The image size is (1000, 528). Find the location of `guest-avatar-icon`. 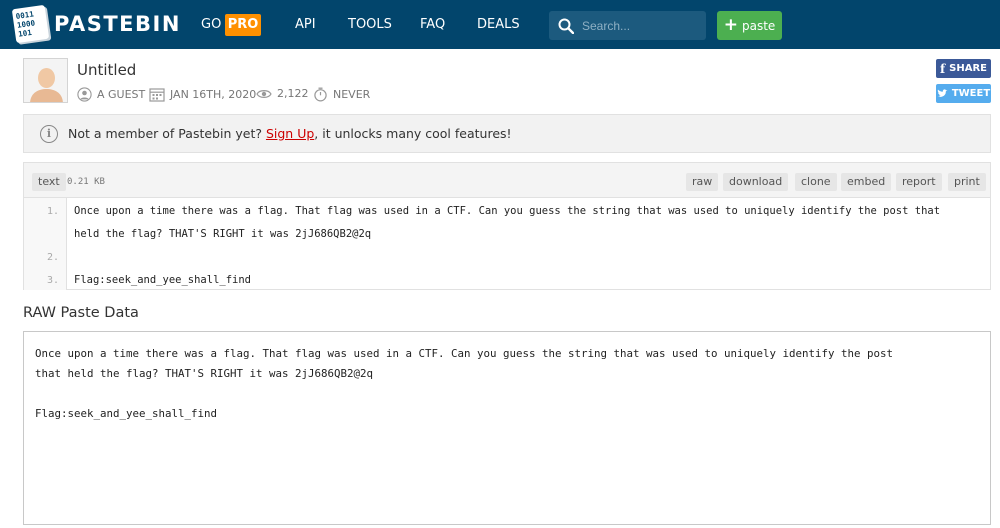

guest-avatar-icon is located at coordinates (45, 80).